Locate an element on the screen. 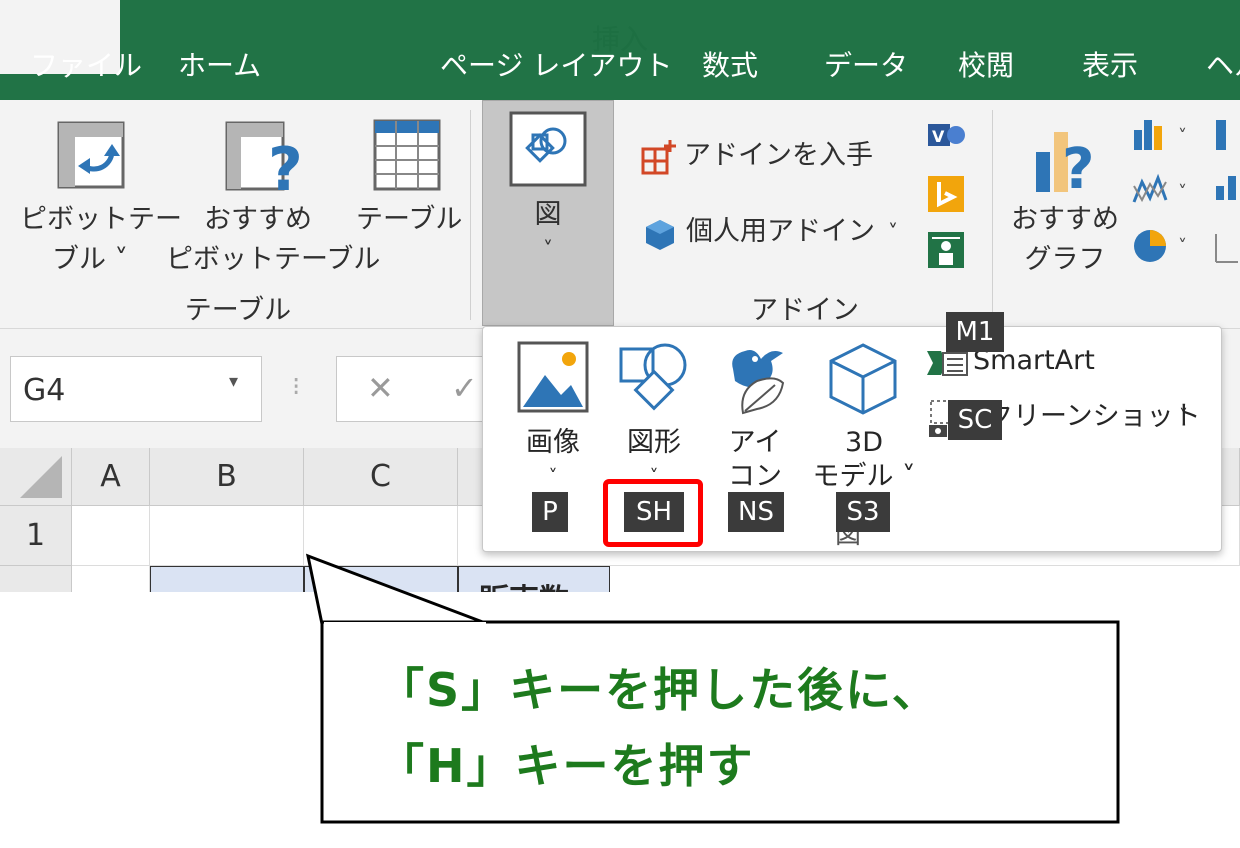 Image resolution: width=1240 pixels, height=848 pixels. name-box-chevron-icon: ▾ is located at coordinates (234, 381).